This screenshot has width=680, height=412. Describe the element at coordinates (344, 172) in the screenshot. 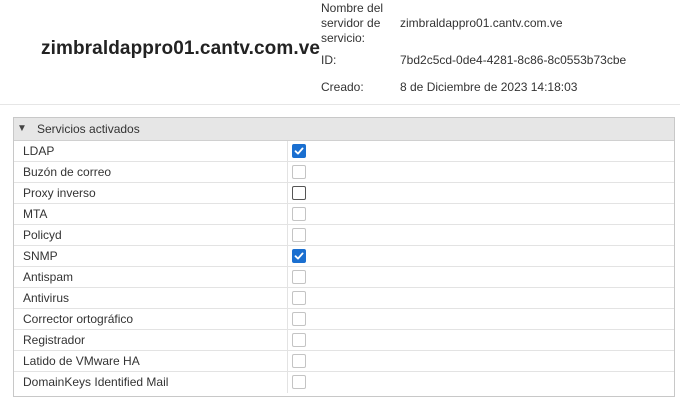

I see `service-row: Buzón de correo` at that location.